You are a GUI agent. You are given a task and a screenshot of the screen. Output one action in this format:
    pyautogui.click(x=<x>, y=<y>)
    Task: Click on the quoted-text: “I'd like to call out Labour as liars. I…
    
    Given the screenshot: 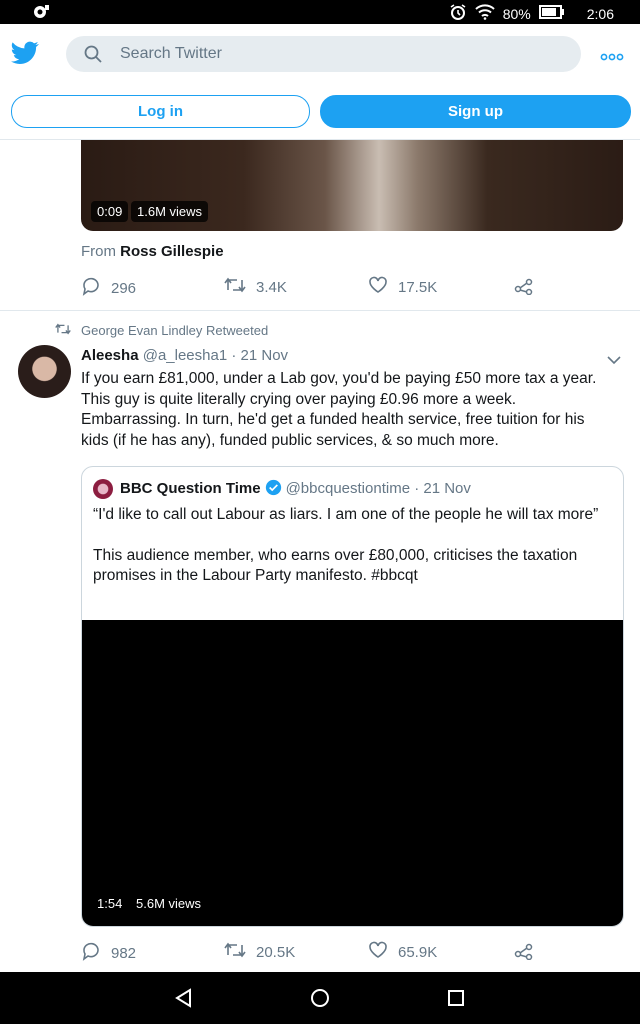 What is the action you would take?
    pyautogui.click(x=350, y=546)
    